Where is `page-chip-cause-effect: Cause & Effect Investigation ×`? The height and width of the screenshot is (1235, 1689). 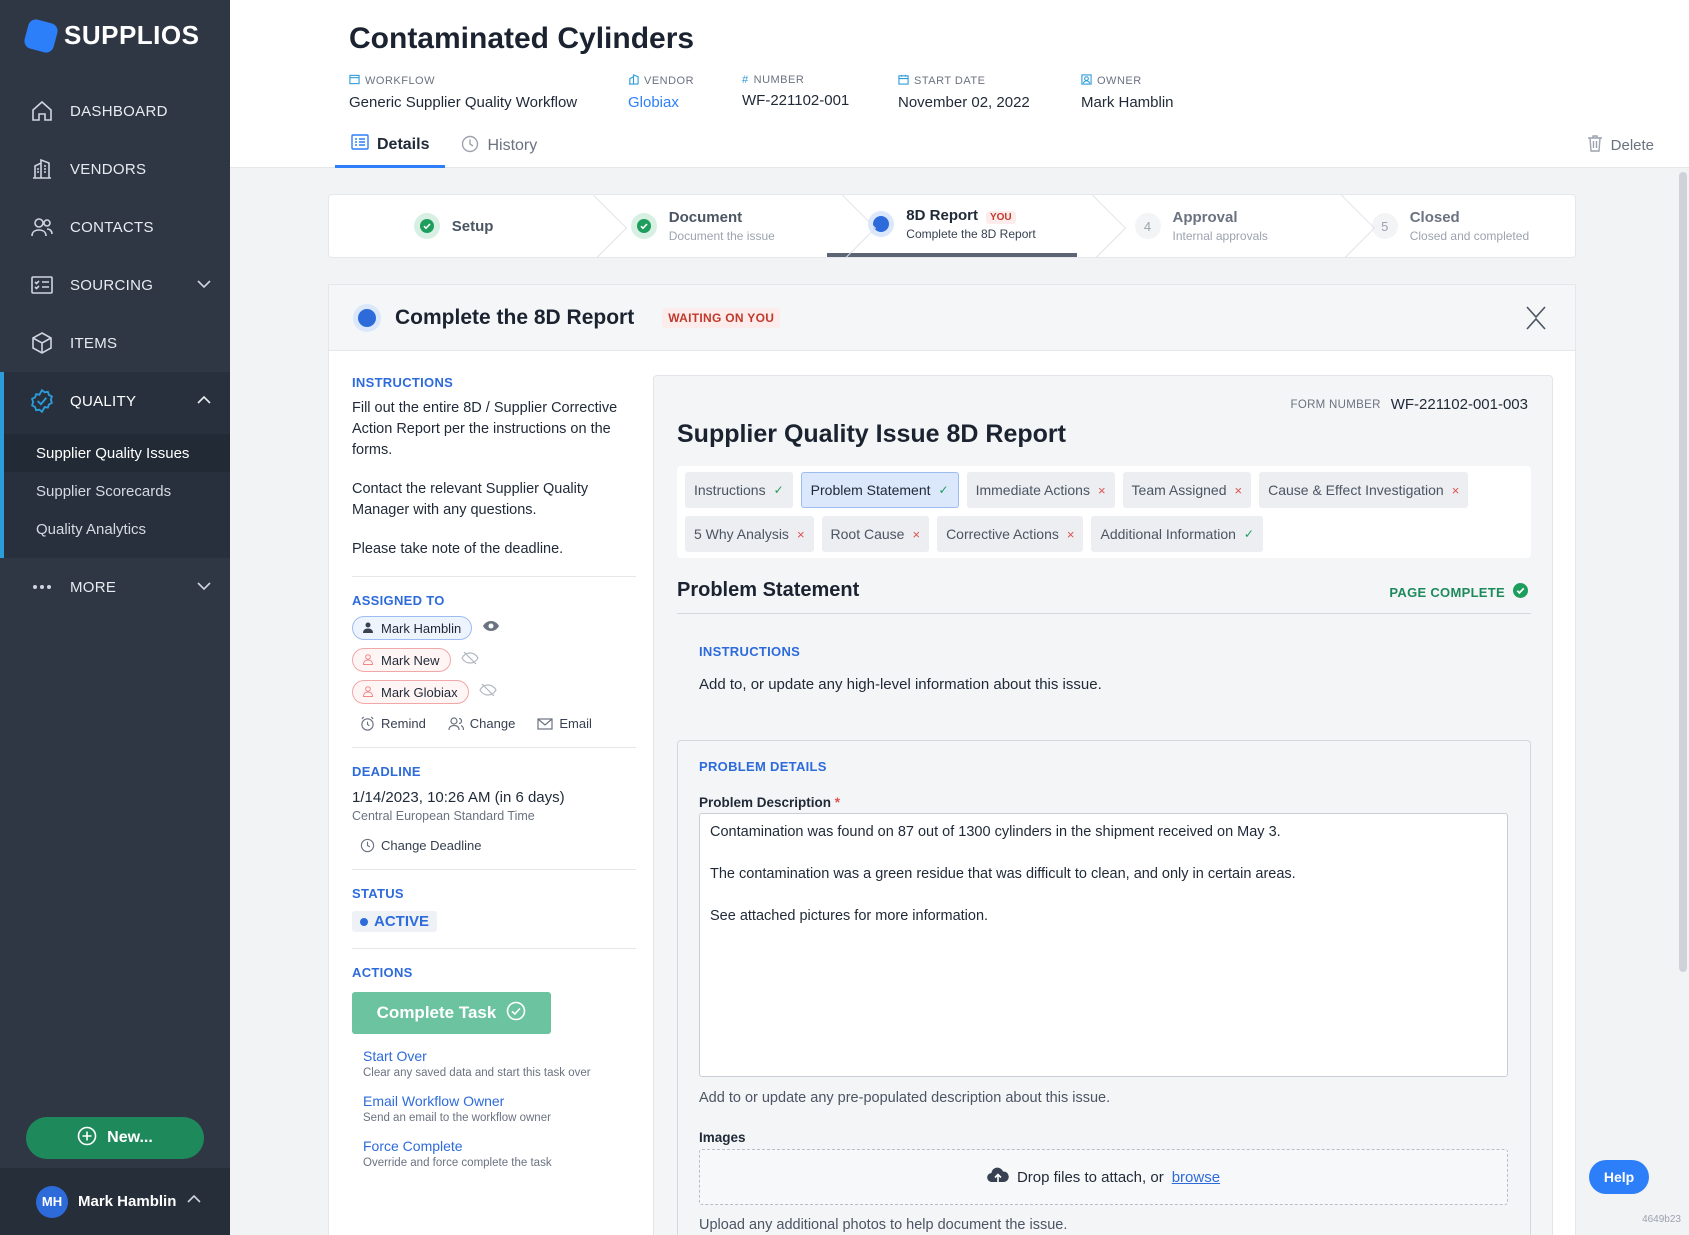
page-chip-cause-effect: Cause & Effect Investigation × is located at coordinates (1364, 490).